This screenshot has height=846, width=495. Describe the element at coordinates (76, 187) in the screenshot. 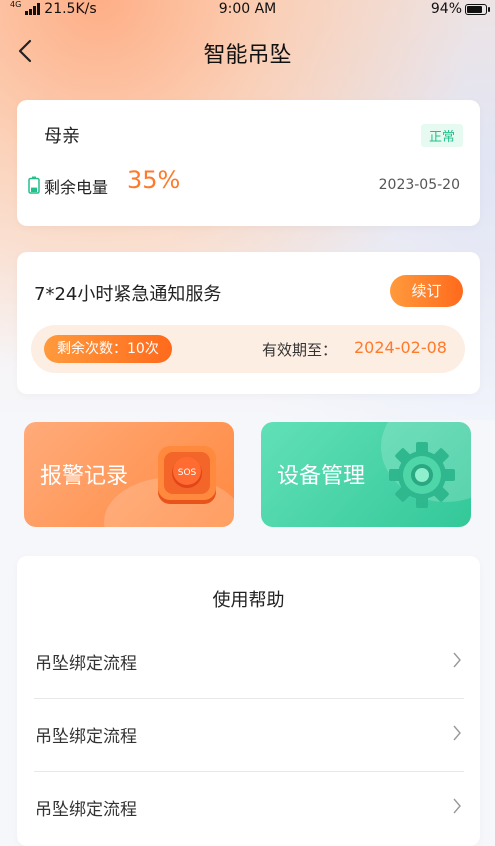

I see `battery-label: 剩余电量` at that location.